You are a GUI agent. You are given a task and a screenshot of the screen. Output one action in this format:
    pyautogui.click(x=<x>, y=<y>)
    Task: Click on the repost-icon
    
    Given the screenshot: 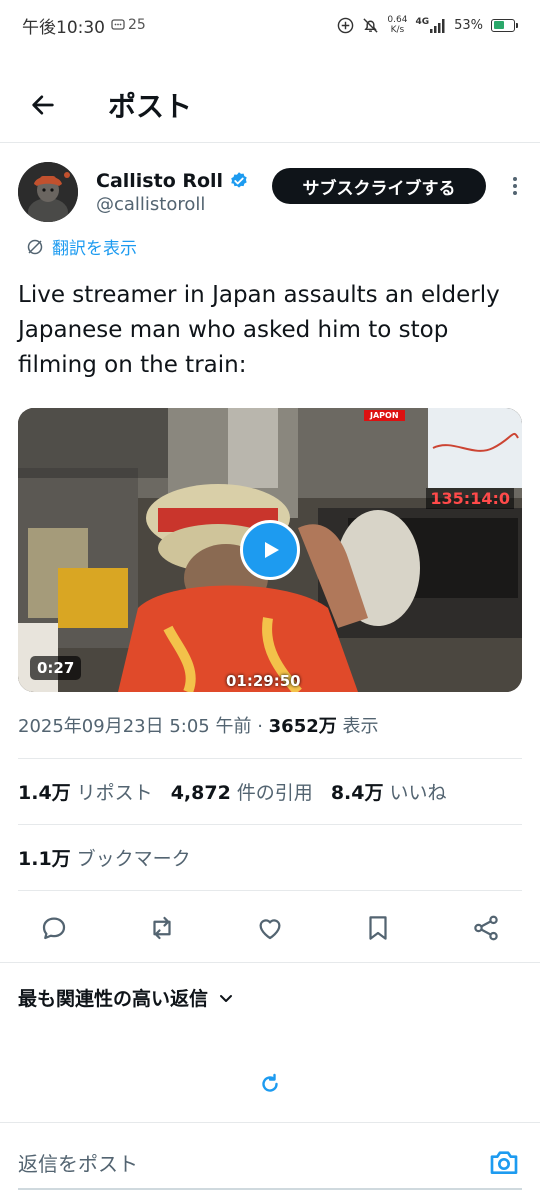 What is the action you would take?
    pyautogui.click(x=162, y=928)
    